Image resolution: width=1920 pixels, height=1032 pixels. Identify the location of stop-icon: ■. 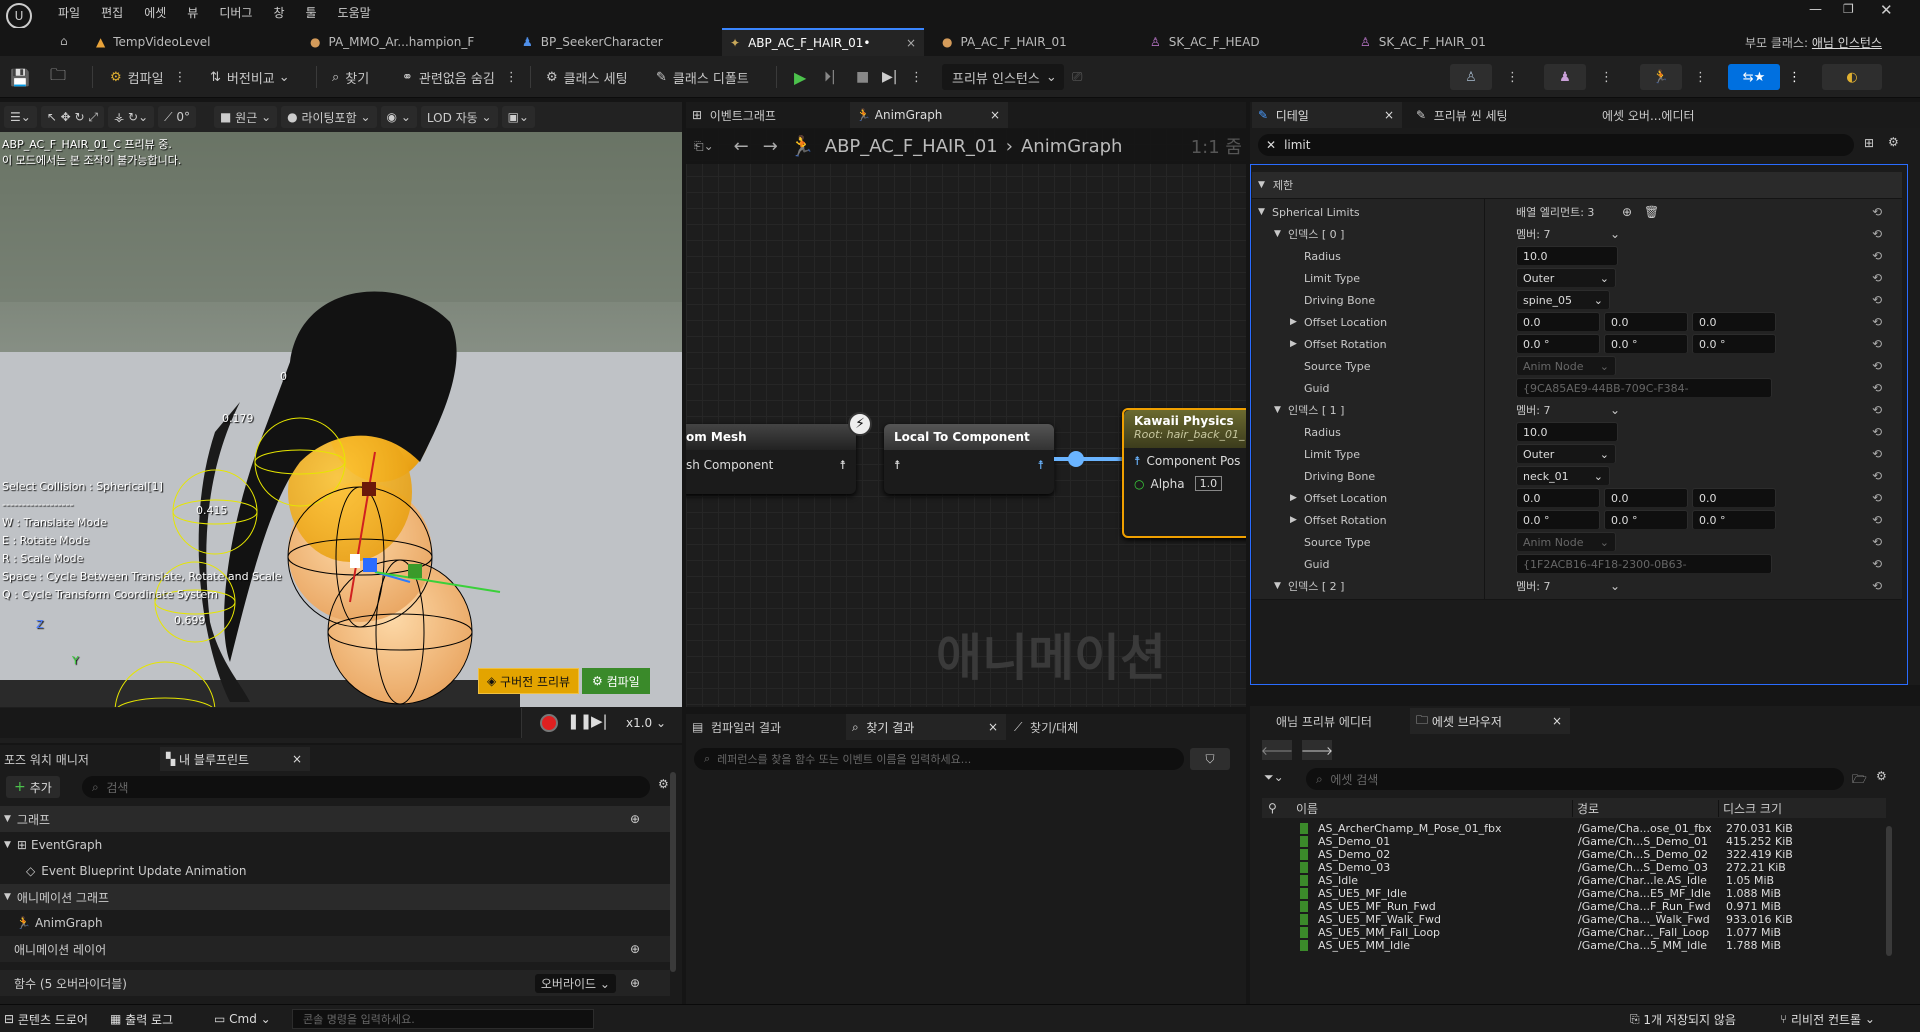
(862, 77).